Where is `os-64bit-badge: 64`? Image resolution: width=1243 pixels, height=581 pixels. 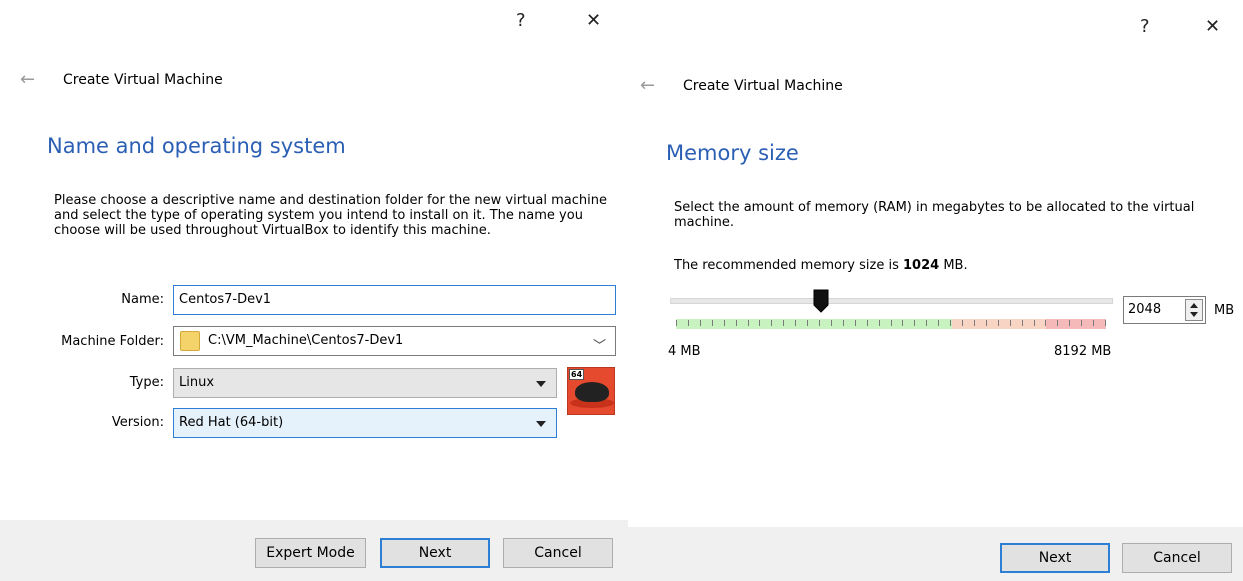
os-64bit-badge: 64 is located at coordinates (577, 374).